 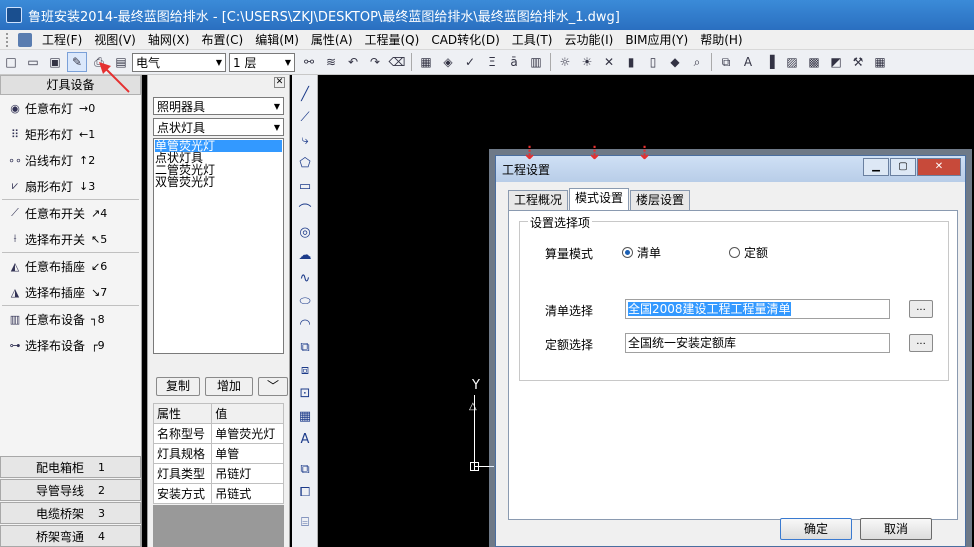 I want to click on table-icon: ▥, so click(x=536, y=62).